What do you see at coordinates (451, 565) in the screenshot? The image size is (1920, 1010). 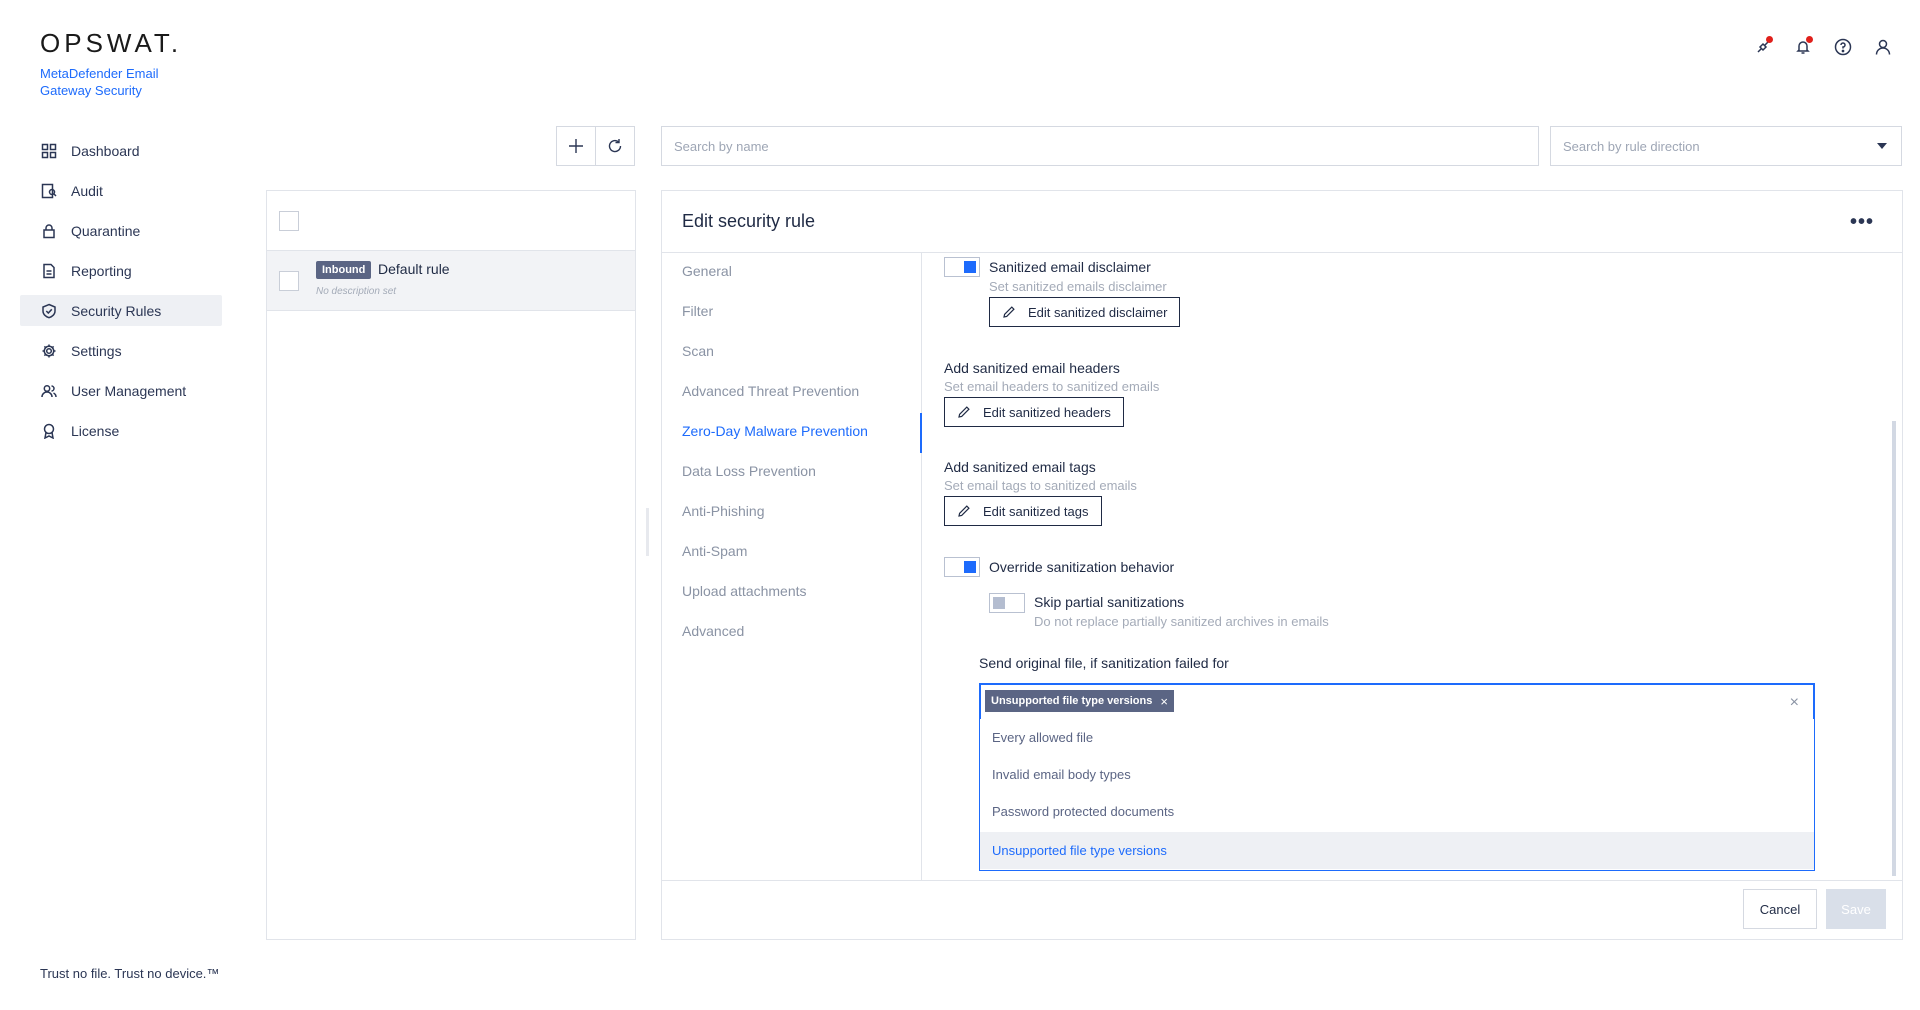 I see `rules-list: Inbound Default rule No description set` at bounding box center [451, 565].